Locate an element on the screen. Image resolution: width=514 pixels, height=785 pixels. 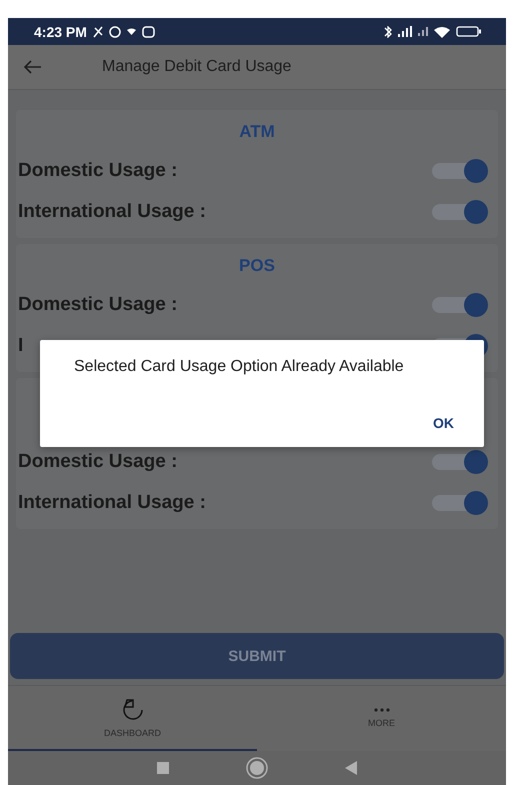
wifi-small-icon is located at coordinates (131, 31).